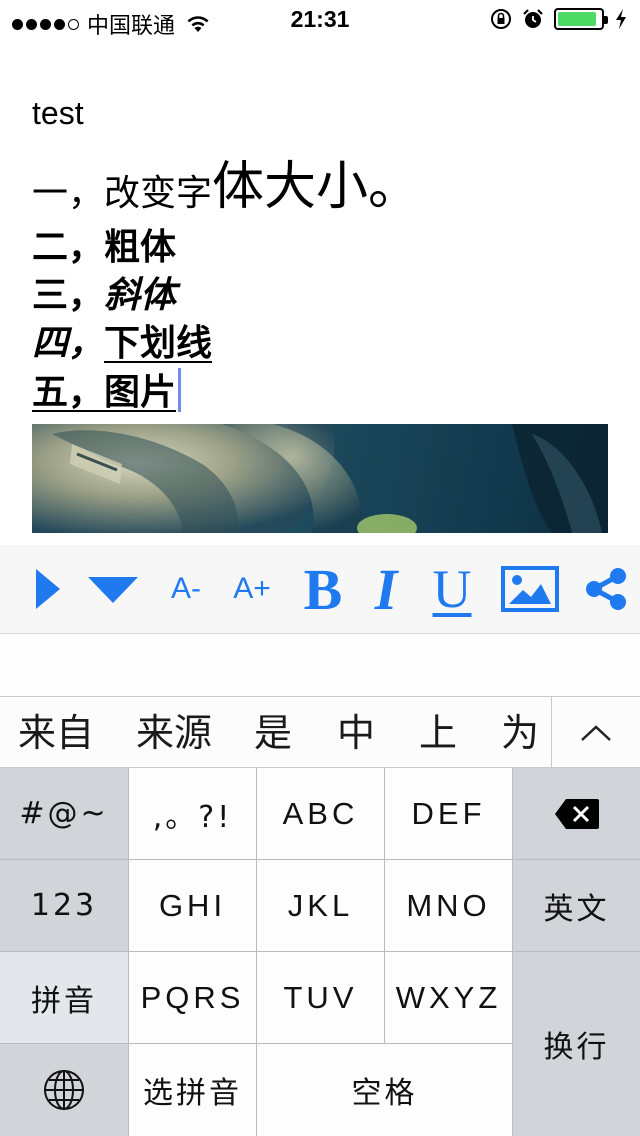 The height and width of the screenshot is (1136, 640). I want to click on triangle-down-icon, so click(113, 590).